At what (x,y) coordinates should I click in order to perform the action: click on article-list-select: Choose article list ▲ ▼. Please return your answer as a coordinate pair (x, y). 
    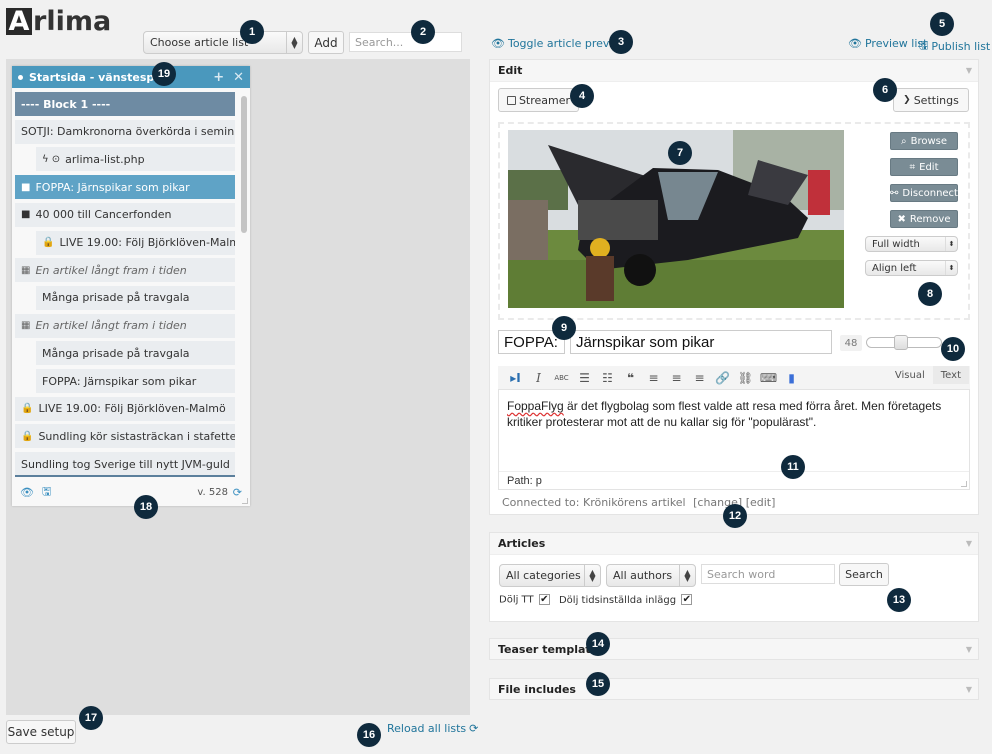
    Looking at the image, I should click on (223, 42).